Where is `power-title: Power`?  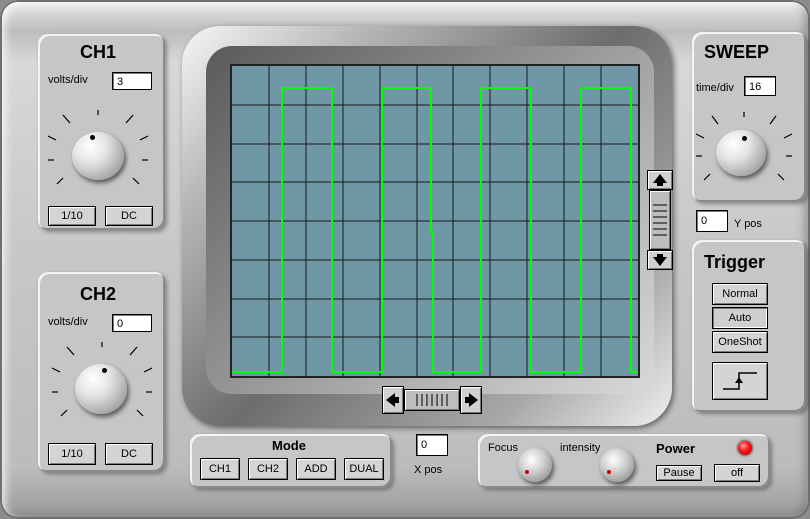
power-title: Power is located at coordinates (676, 448).